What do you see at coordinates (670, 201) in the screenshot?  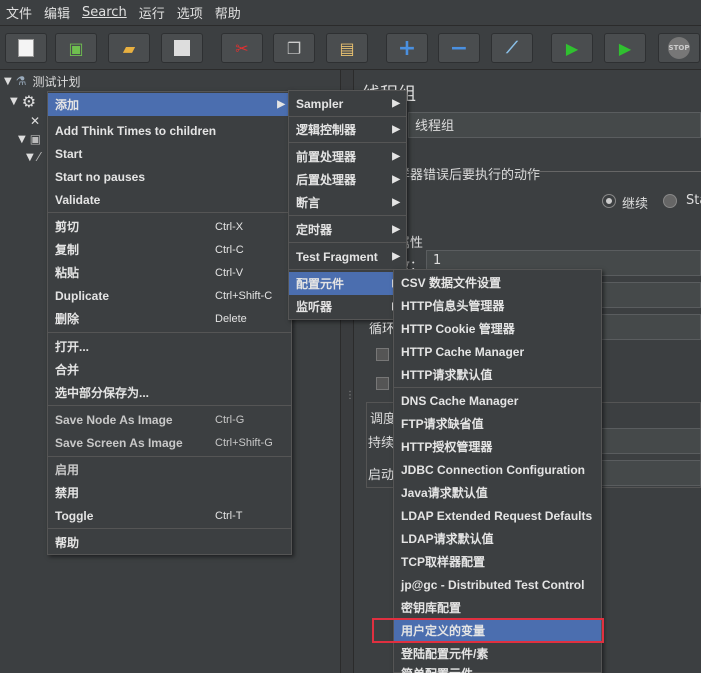 I see `start-next-radio` at bounding box center [670, 201].